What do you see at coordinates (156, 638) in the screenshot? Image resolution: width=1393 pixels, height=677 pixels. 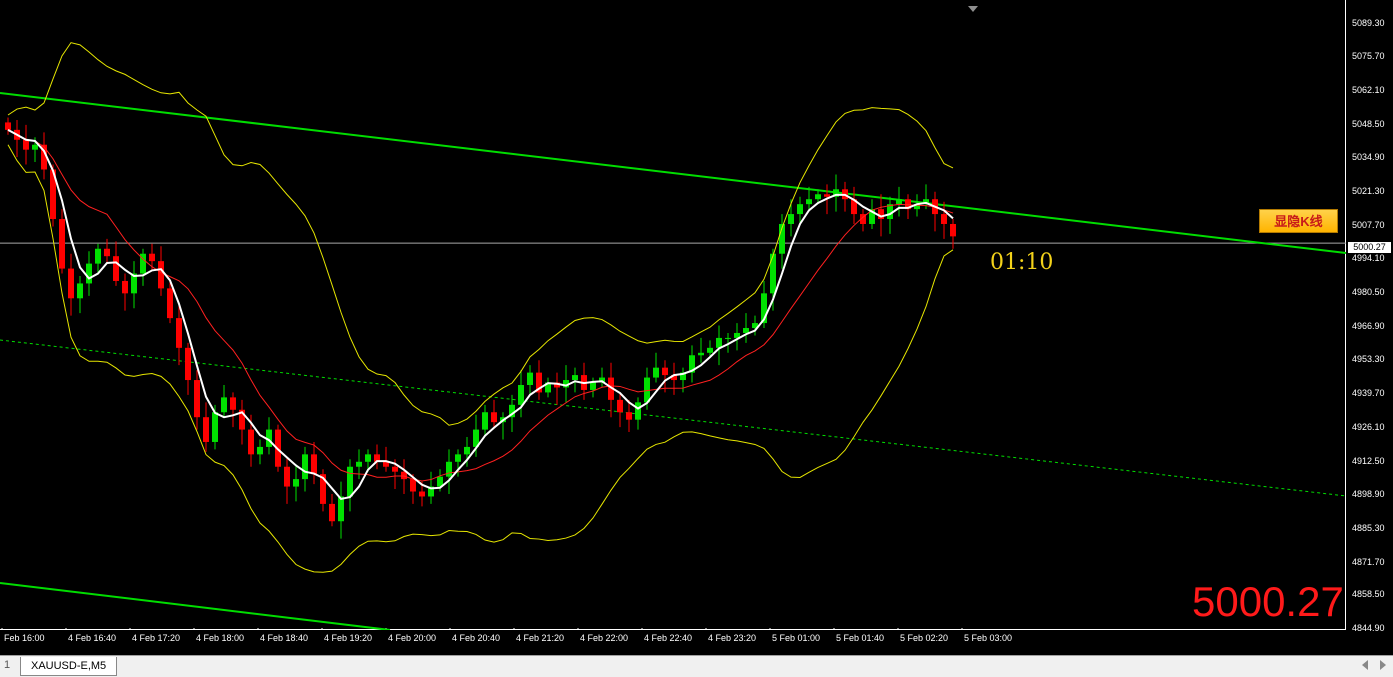 I see `x-tick-label: 4 Feb 17:20` at bounding box center [156, 638].